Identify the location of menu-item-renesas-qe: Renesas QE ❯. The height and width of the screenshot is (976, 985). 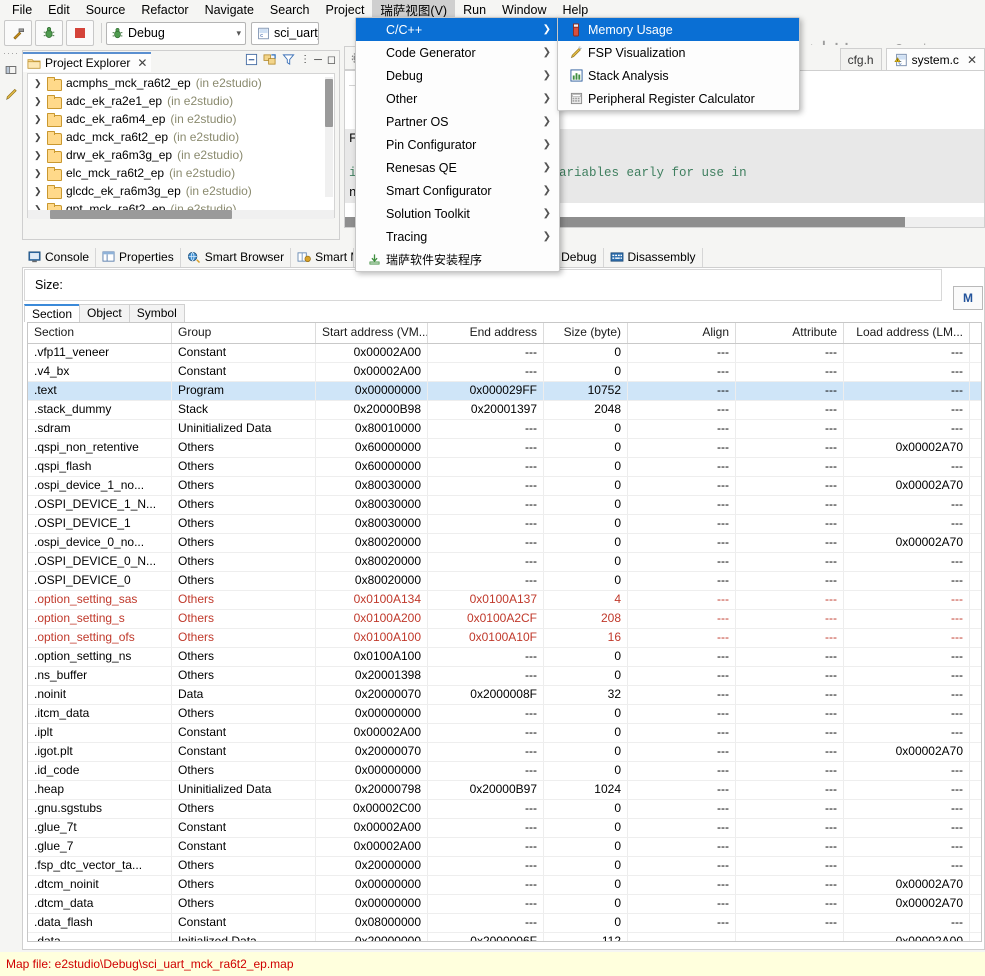
(457, 167).